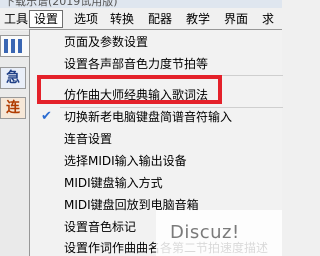 This screenshot has width=320, height=256. Describe the element at coordinates (122, 19) in the screenshot. I see `menu-convert: 转换` at that location.